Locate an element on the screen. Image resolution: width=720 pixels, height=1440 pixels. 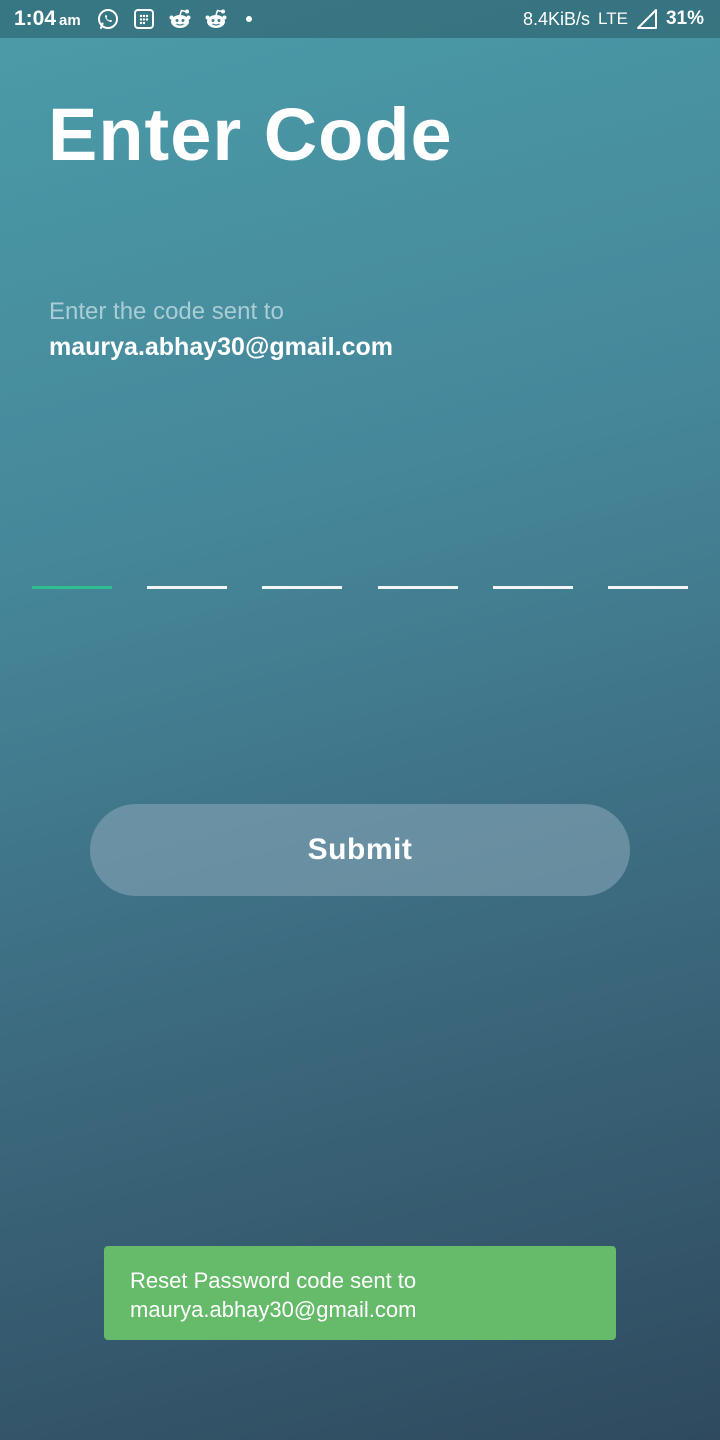
whatsapp-icon is located at coordinates (108, 19).